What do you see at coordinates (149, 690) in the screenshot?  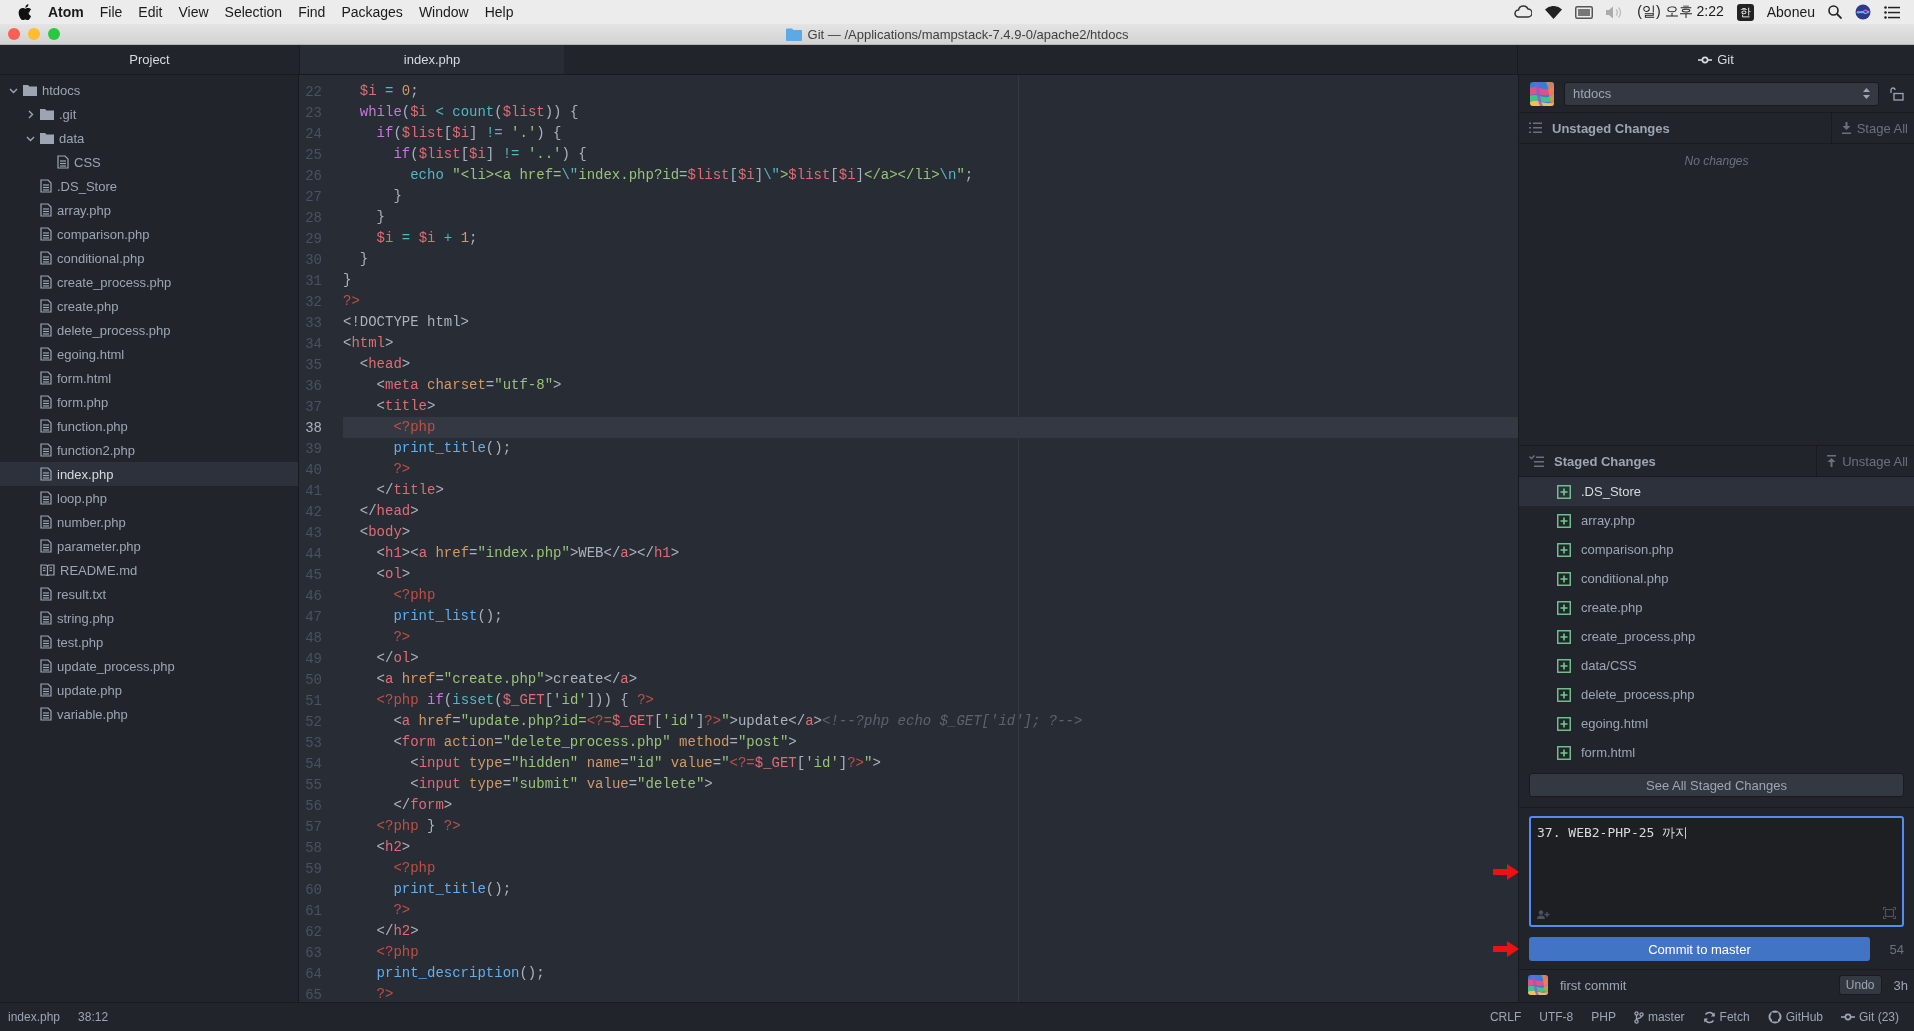 I see `tree-item: update.php` at bounding box center [149, 690].